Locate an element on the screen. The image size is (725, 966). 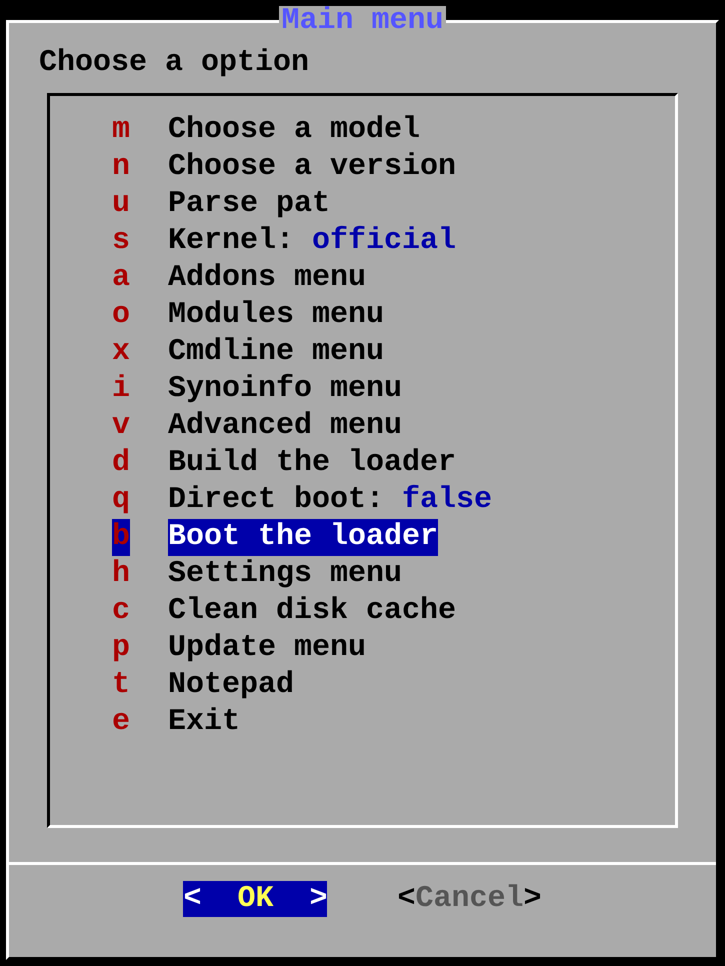
menu-item: Update menu is located at coordinates (267, 648).